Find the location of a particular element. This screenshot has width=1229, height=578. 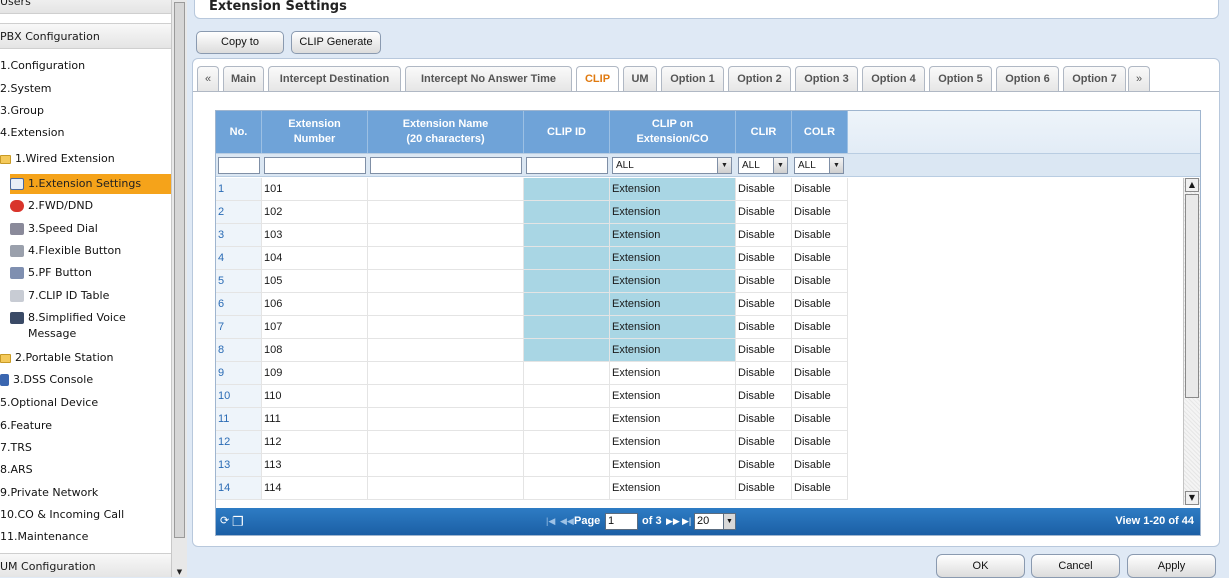

cell-extension-number: 109 is located at coordinates (315, 373).